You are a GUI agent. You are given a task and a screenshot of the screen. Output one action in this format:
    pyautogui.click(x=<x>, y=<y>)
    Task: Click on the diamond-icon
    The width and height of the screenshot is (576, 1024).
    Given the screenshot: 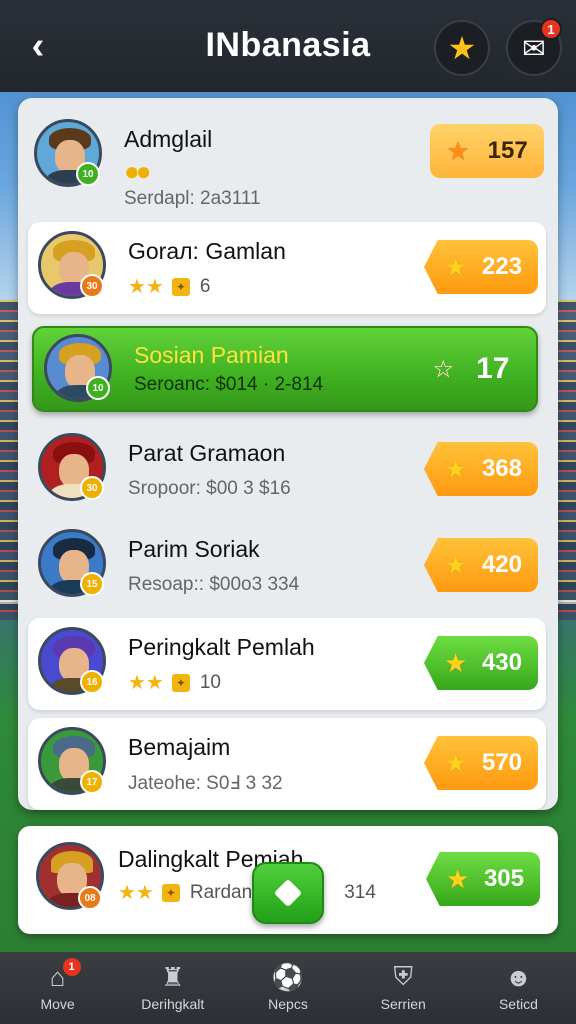 What is the action you would take?
    pyautogui.click(x=288, y=893)
    